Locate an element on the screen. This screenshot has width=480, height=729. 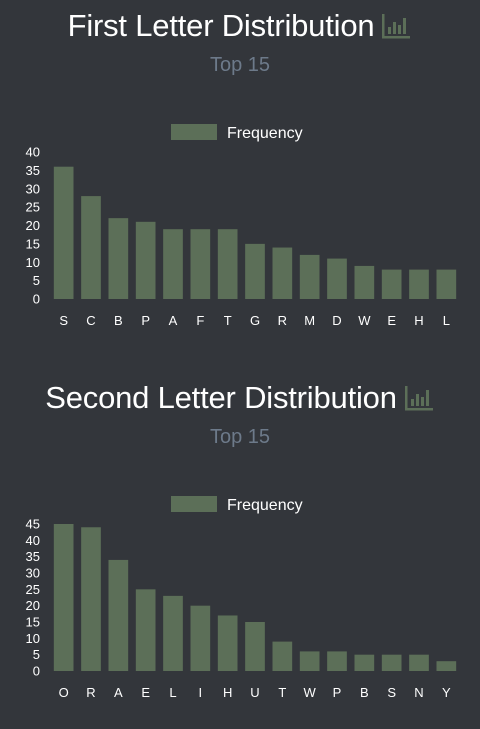
x-tick-label: C is located at coordinates (90, 320).